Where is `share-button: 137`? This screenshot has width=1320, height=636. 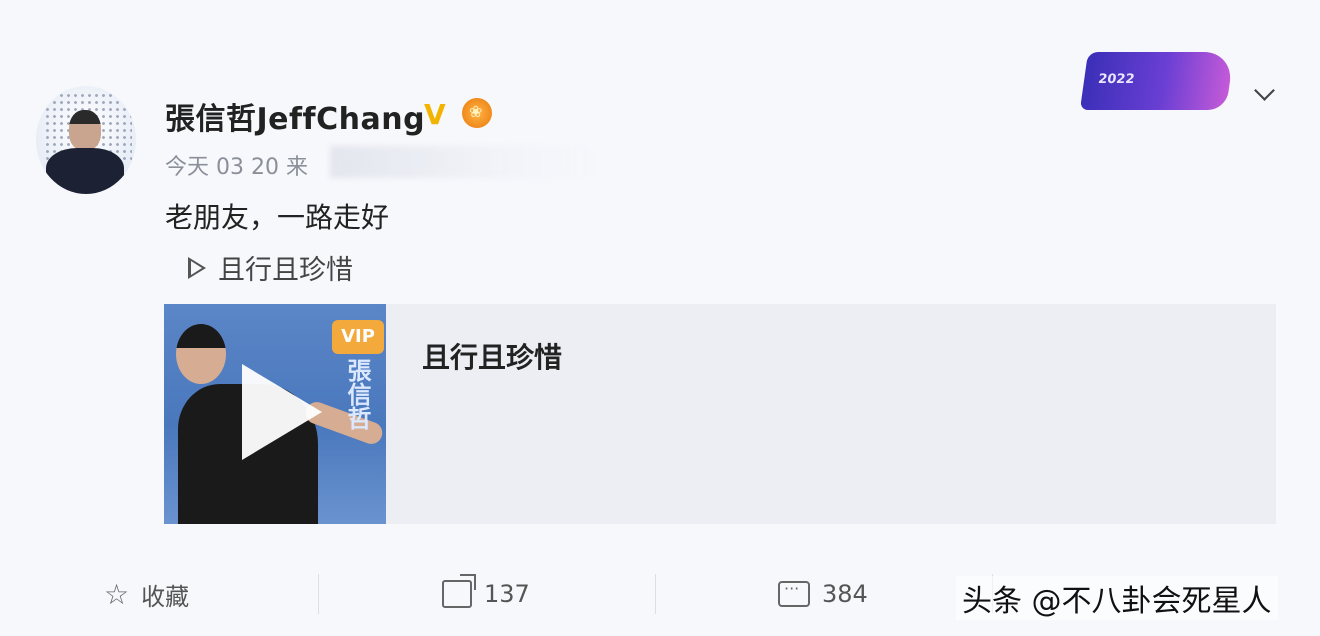 share-button: 137 is located at coordinates (486, 594).